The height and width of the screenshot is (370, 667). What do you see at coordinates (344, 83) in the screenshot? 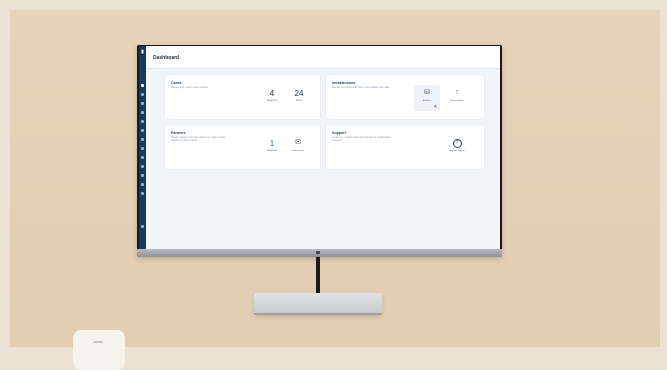
I see `infrastructure-title: Infrastructure` at bounding box center [344, 83].